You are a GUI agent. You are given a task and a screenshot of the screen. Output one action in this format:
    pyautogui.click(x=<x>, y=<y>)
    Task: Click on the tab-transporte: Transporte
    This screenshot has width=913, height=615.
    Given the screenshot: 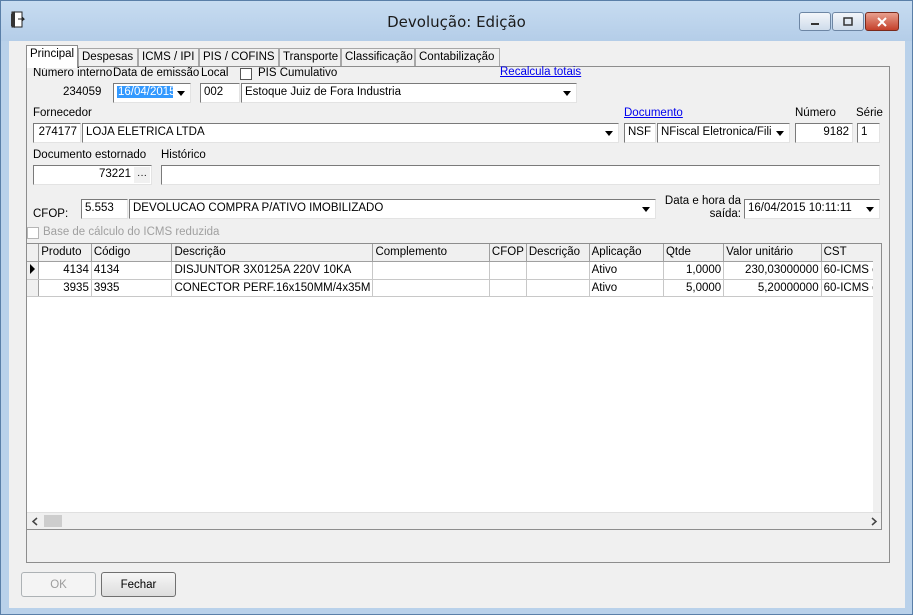 What is the action you would take?
    pyautogui.click(x=310, y=57)
    